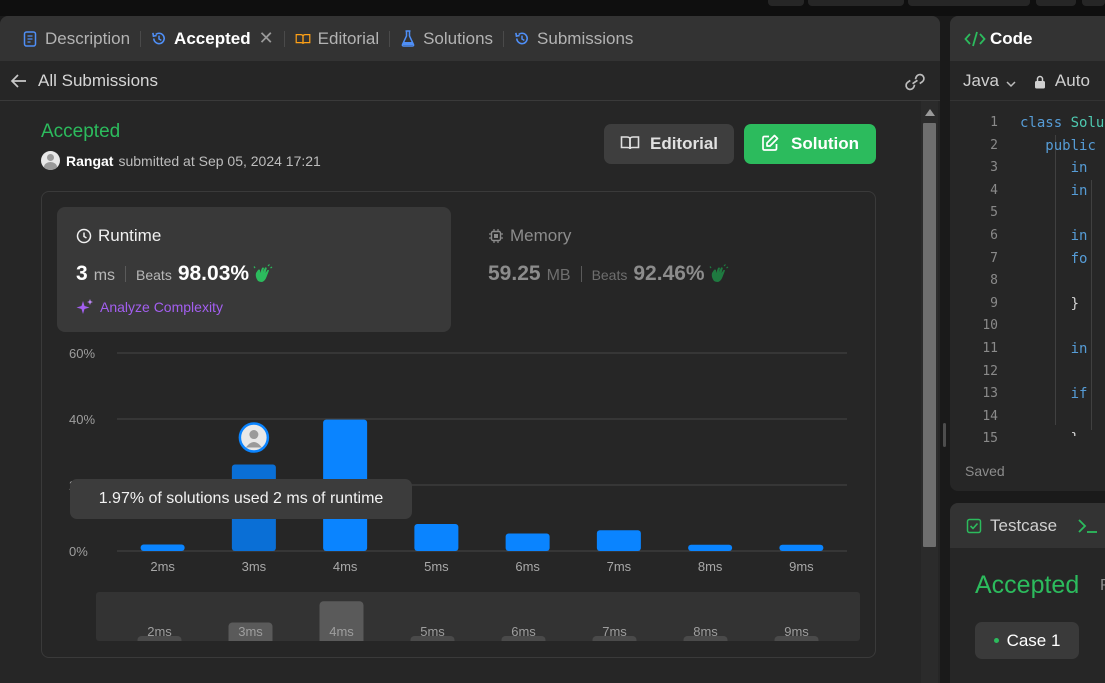 The image size is (1105, 683). I want to click on memory-box: Memory 59.25 MB Beats 92.46%, so click(666, 269).